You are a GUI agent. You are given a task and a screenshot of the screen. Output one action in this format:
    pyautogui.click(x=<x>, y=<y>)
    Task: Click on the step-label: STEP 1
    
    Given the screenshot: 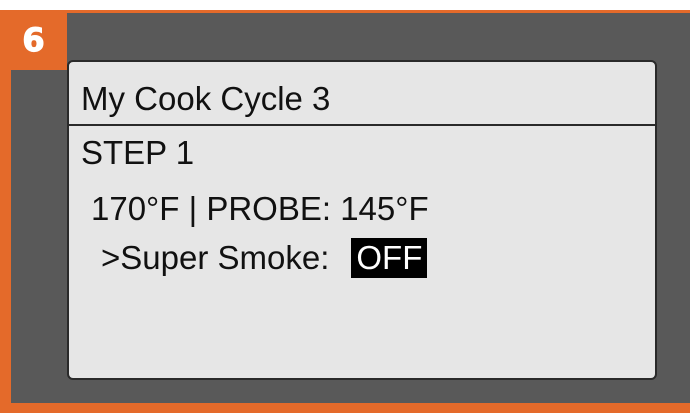 What is the action you would take?
    pyautogui.click(x=138, y=152)
    